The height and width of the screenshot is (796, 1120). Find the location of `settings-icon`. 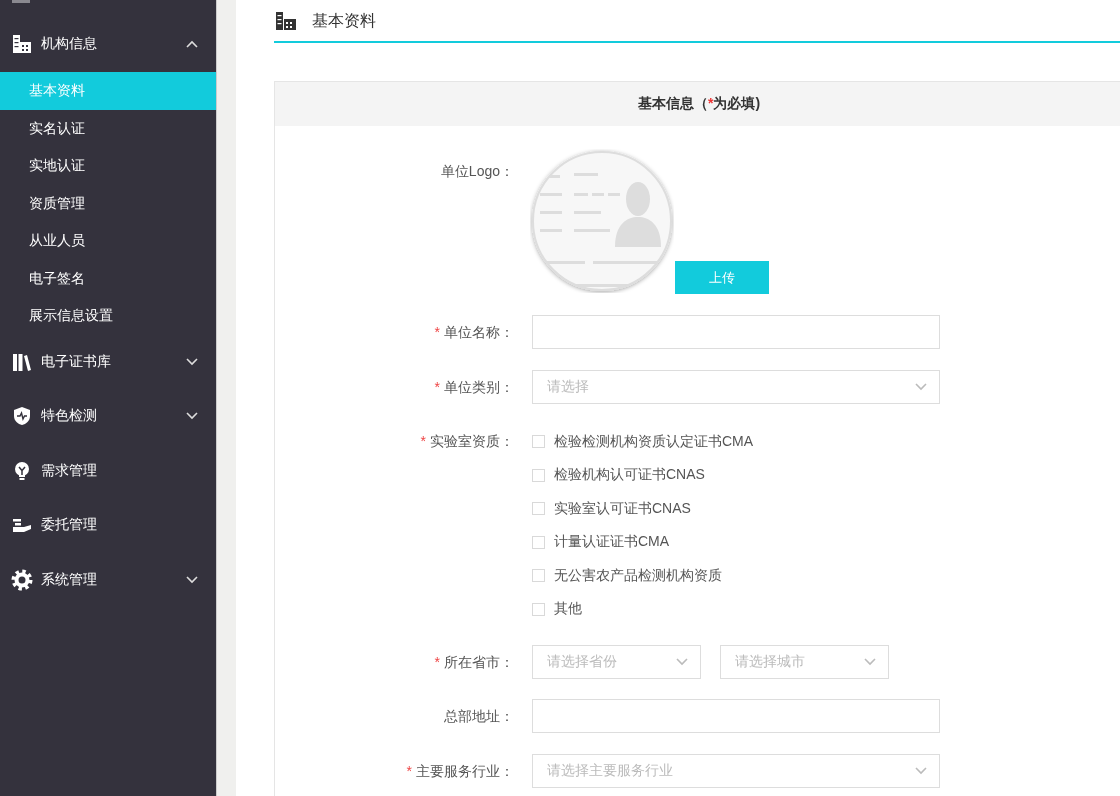

settings-icon is located at coordinates (22, 579).